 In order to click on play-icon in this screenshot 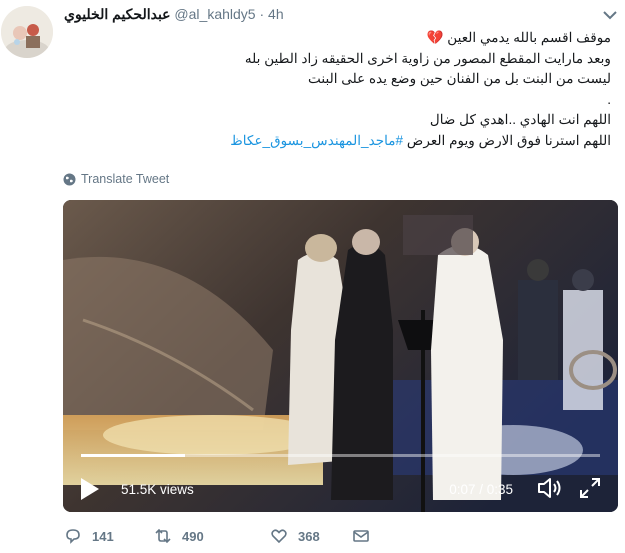, I will do `click(90, 489)`.